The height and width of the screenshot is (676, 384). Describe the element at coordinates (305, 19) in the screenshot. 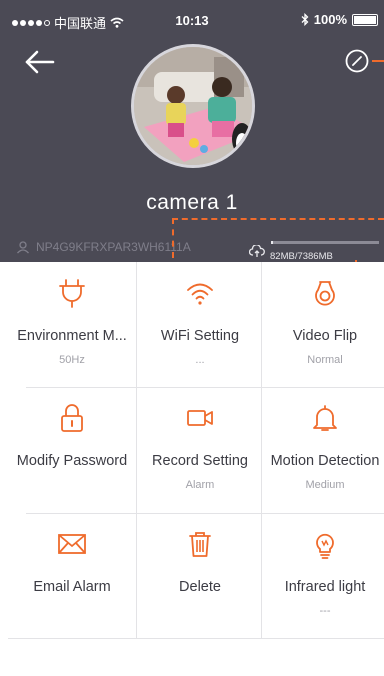

I see `bluetooth-icon` at that location.